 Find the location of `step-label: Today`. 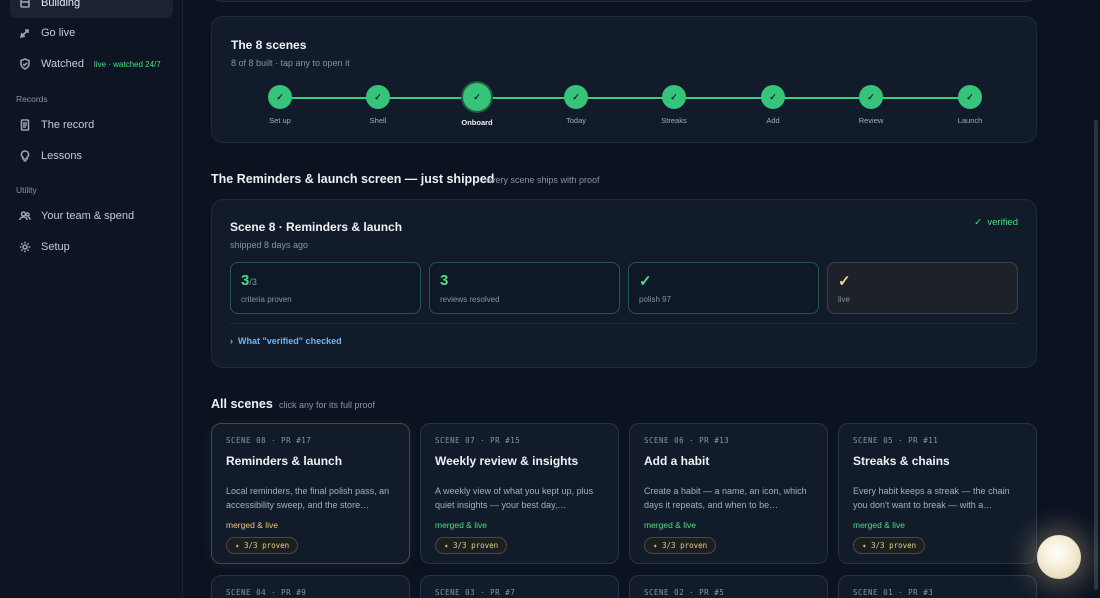

step-label: Today is located at coordinates (575, 120).